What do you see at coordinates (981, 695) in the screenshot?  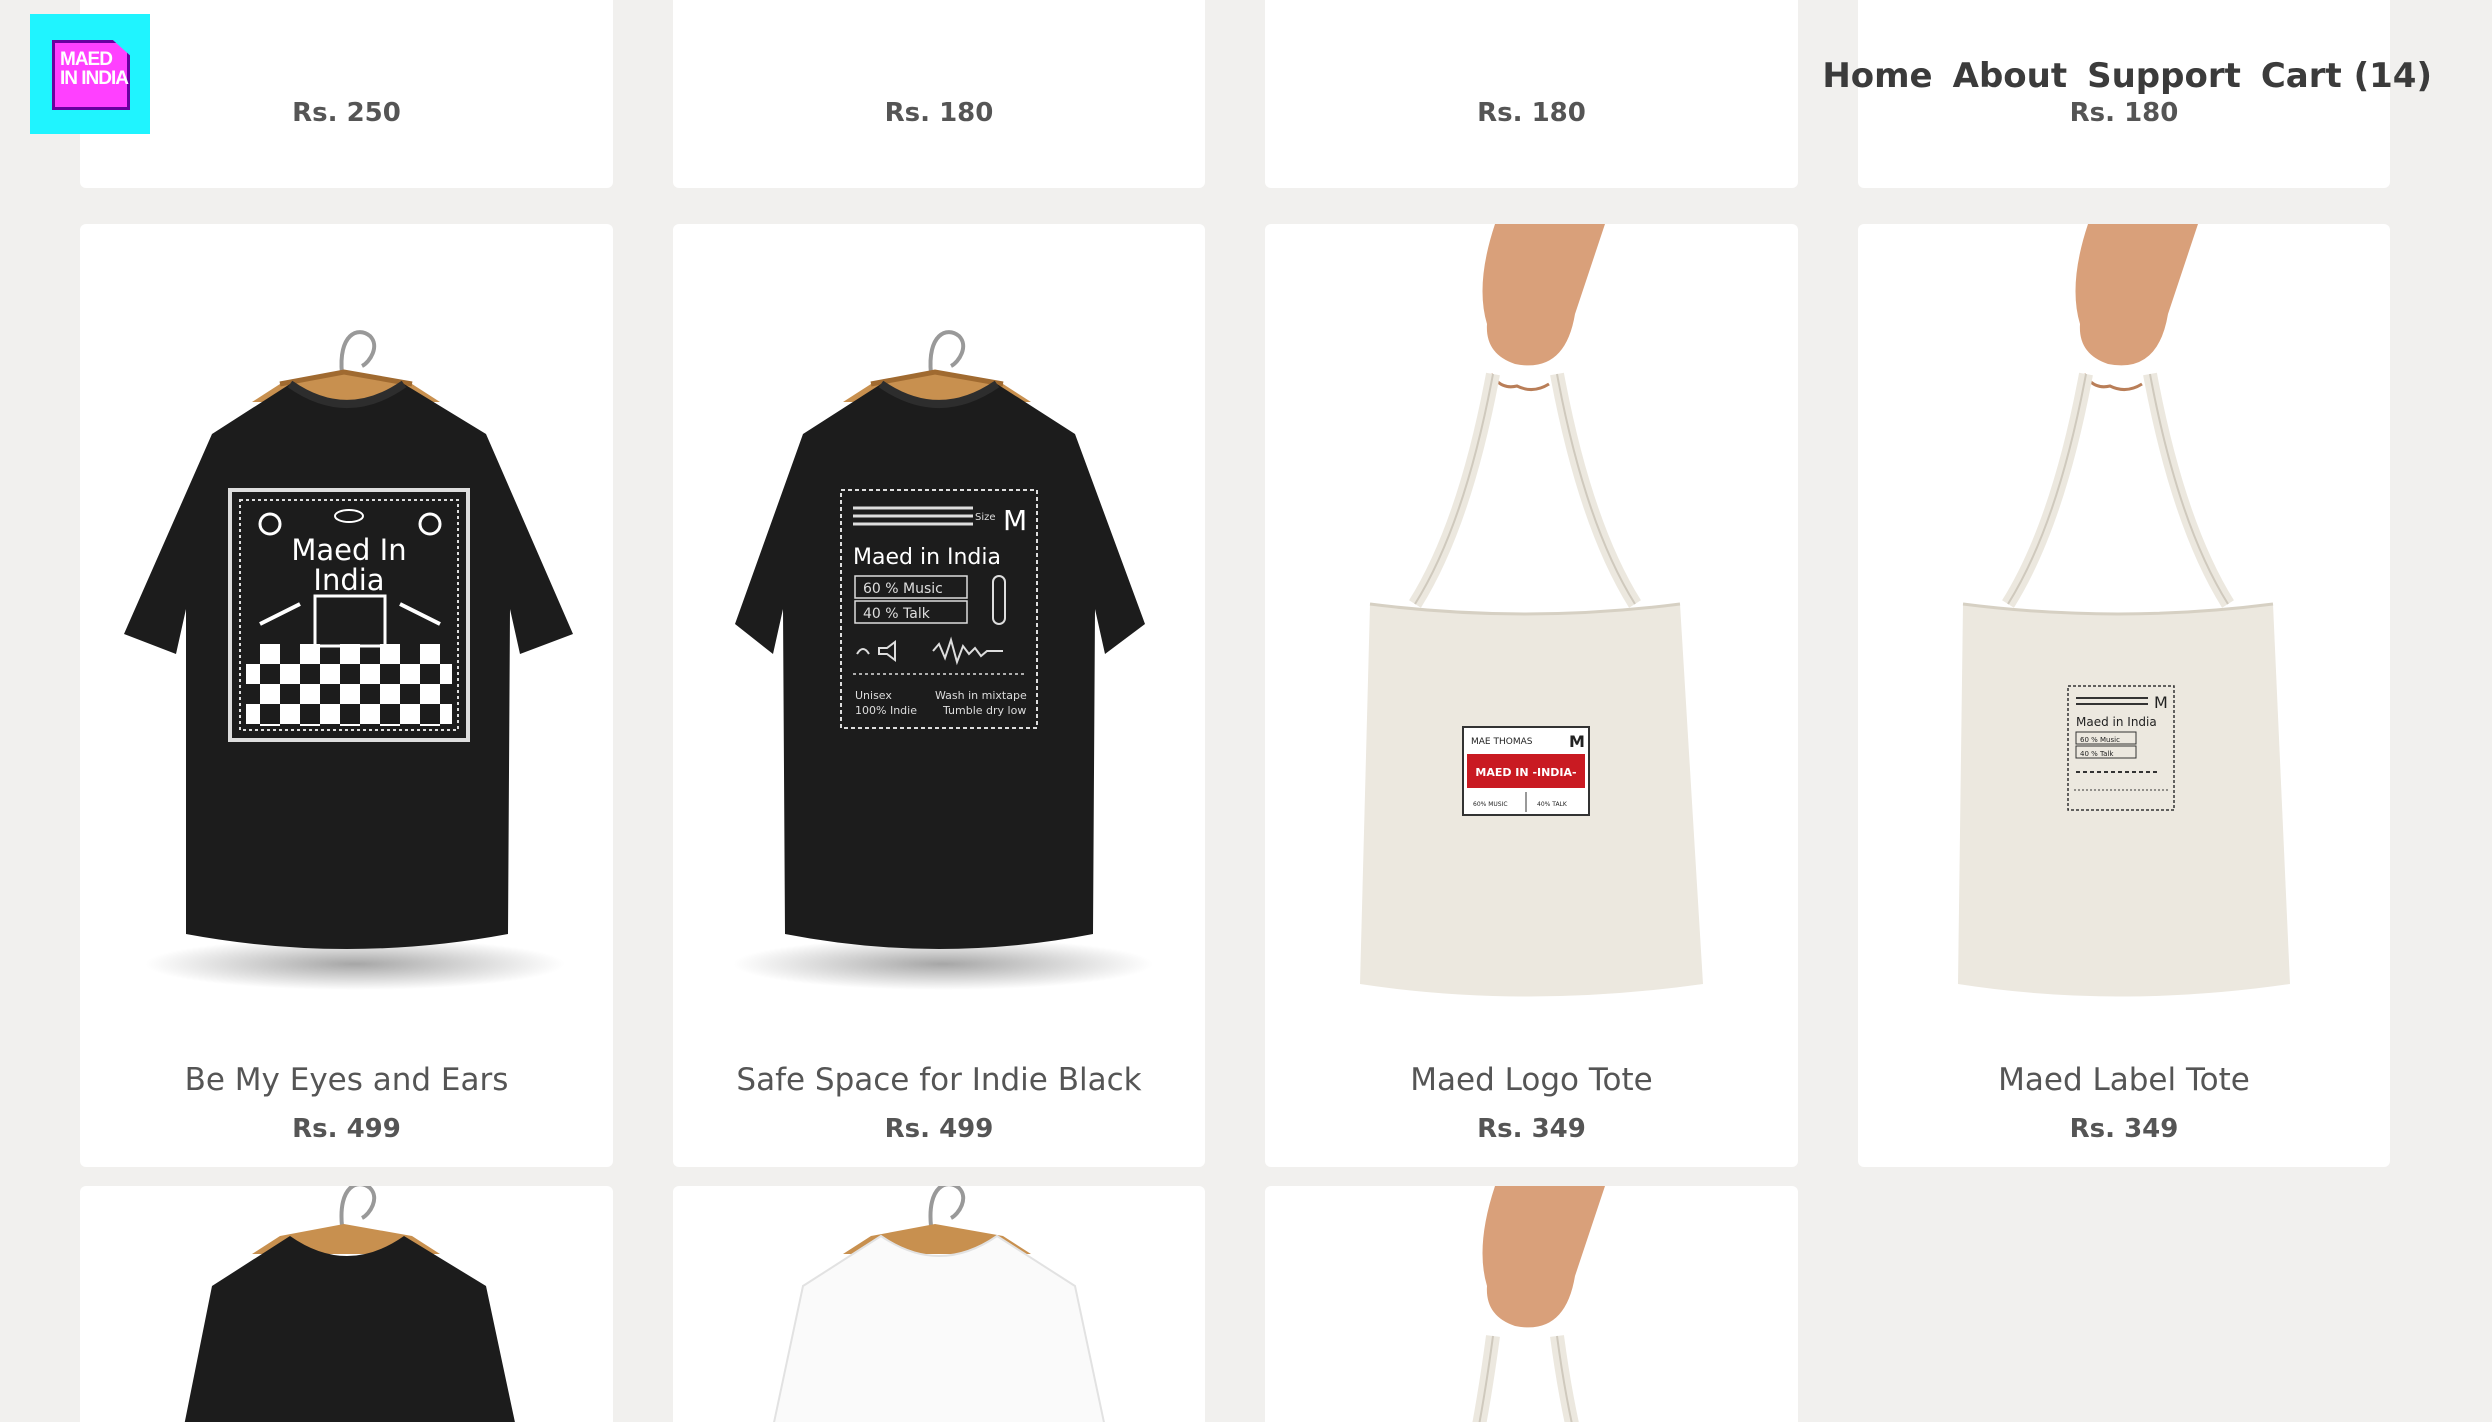 I see `print-text: Wash in mixtape` at bounding box center [981, 695].